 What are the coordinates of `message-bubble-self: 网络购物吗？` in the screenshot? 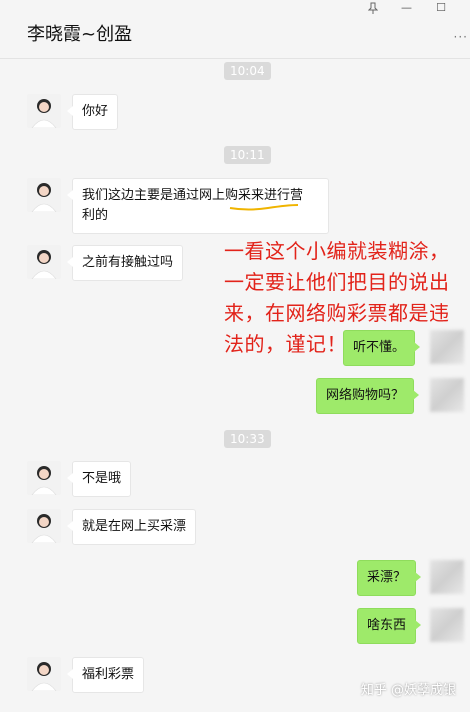 It's located at (368, 396).